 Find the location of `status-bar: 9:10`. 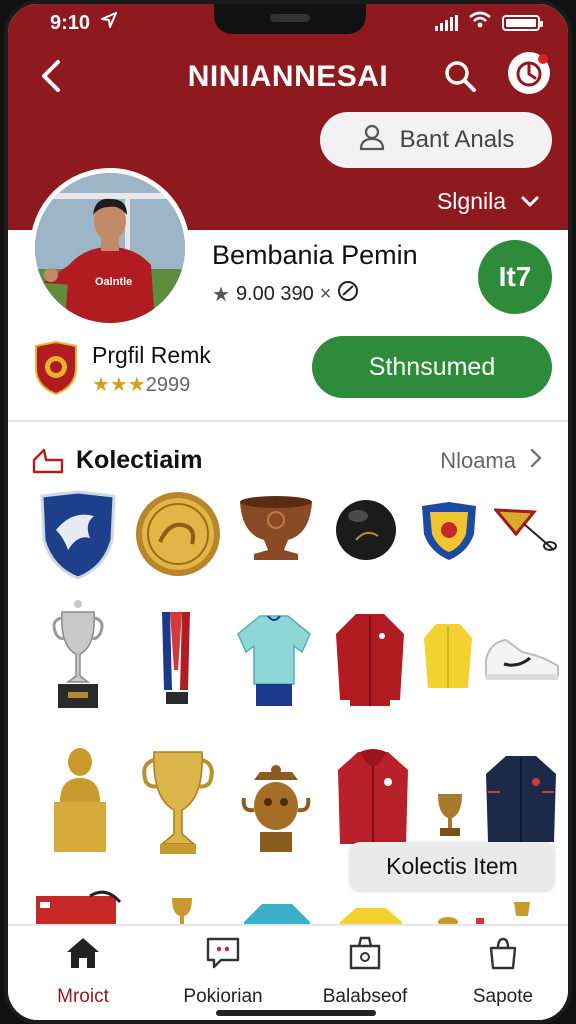

status-bar: 9:10 is located at coordinates (296, 23).